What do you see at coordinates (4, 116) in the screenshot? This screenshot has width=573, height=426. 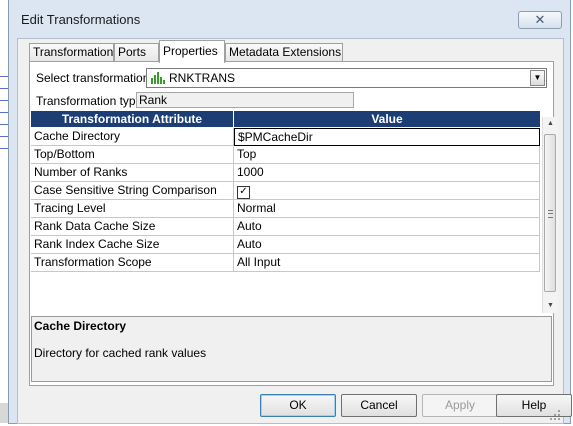 I see `background-window-lines` at bounding box center [4, 116].